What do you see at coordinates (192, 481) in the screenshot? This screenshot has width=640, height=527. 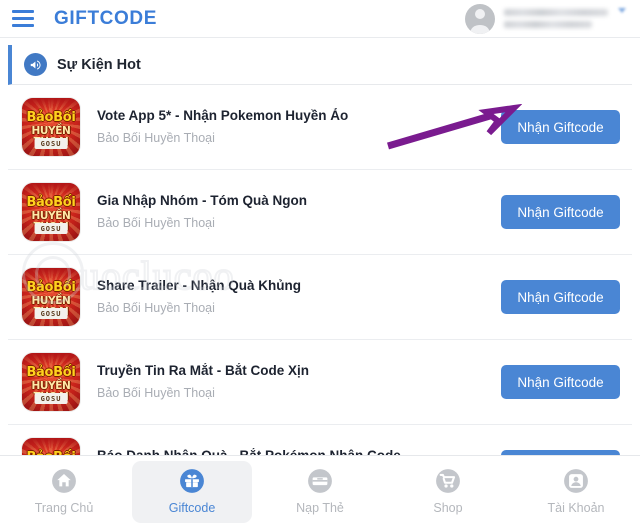 I see `giftbox-icon` at bounding box center [192, 481].